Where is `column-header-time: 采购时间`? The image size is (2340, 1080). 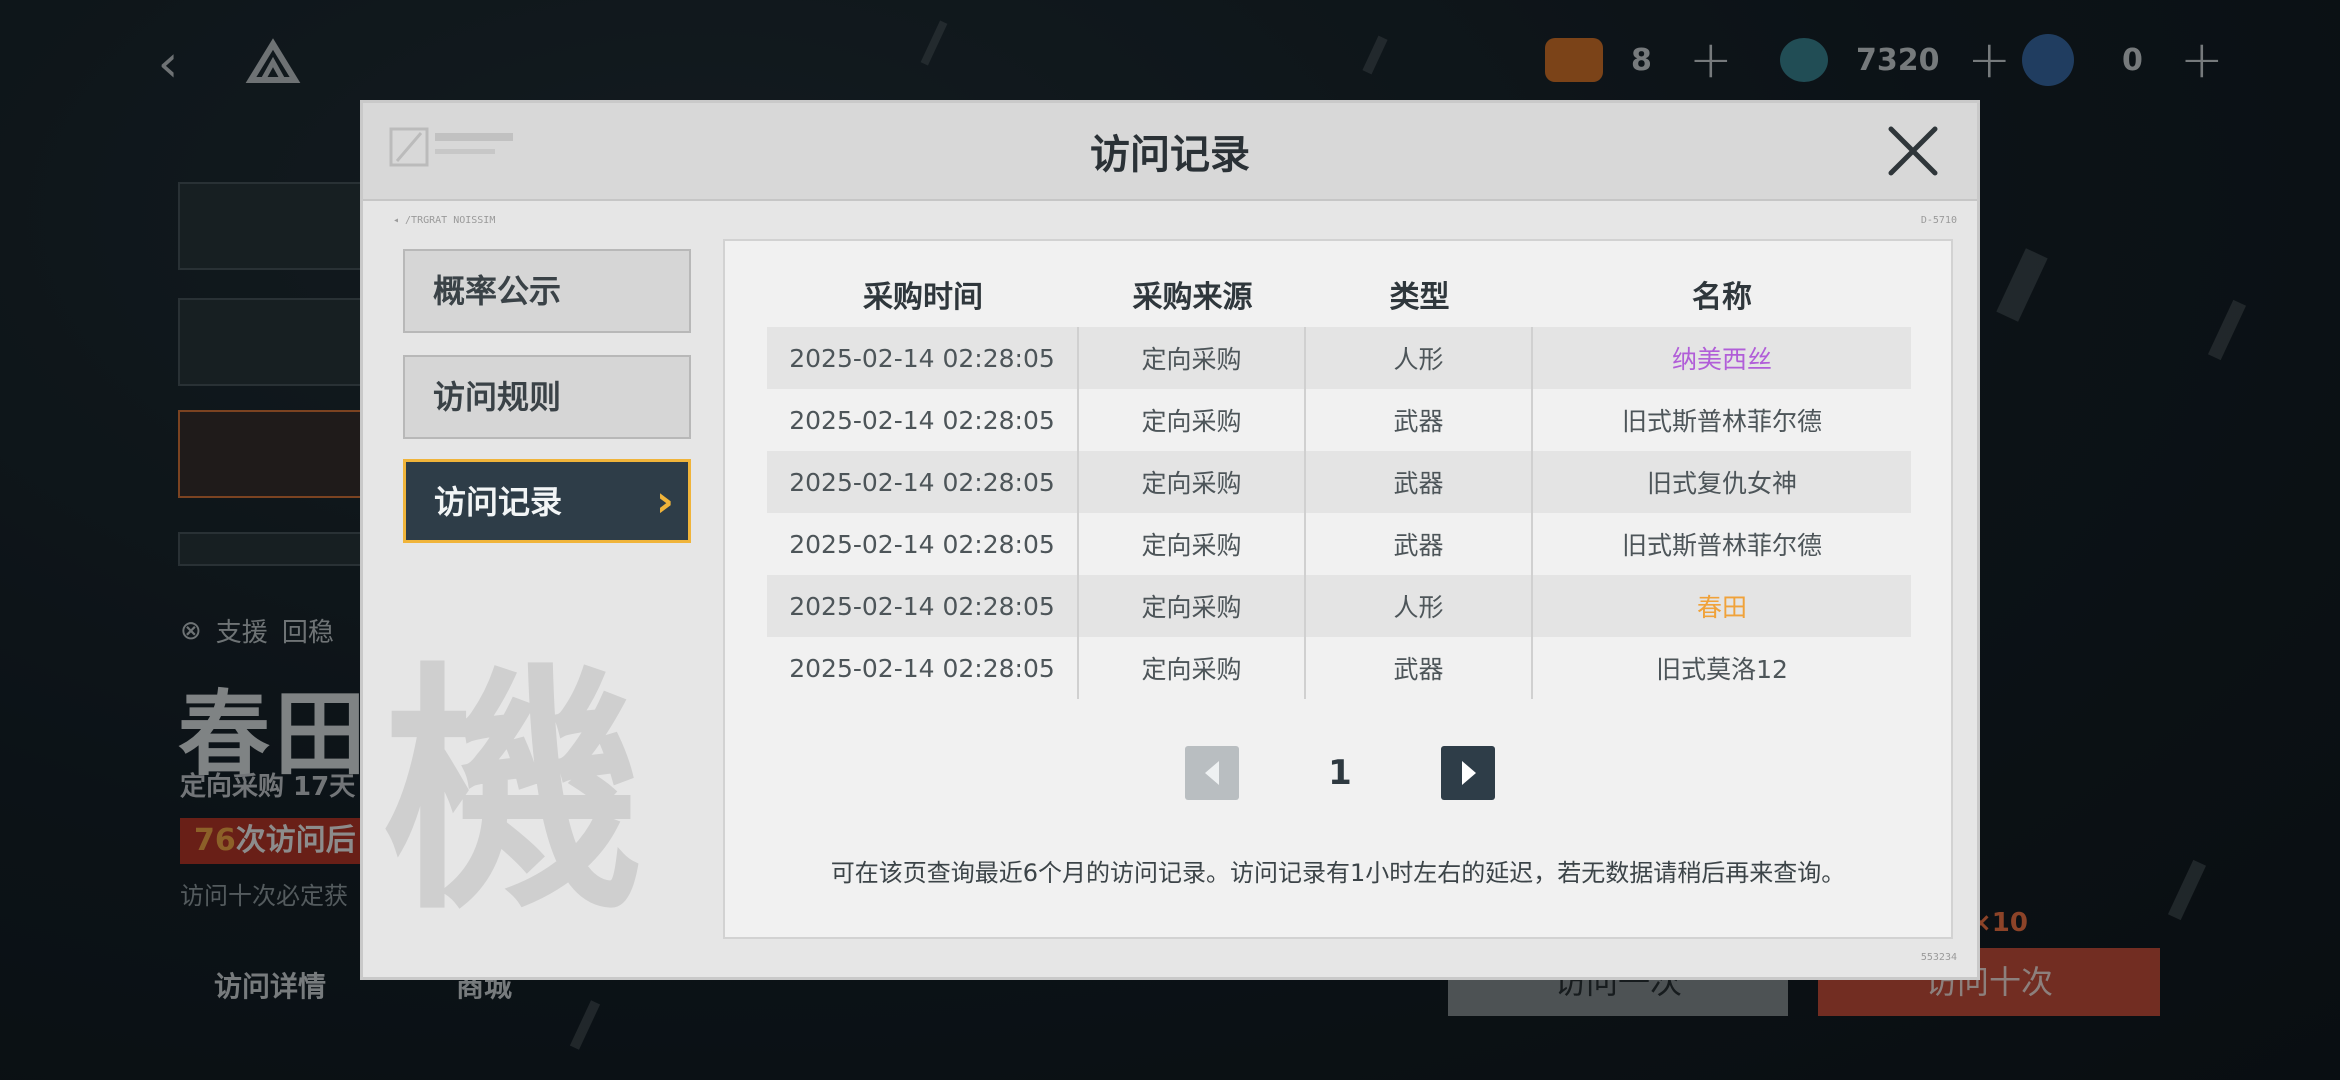
column-header-time: 采购时间 is located at coordinates (923, 297).